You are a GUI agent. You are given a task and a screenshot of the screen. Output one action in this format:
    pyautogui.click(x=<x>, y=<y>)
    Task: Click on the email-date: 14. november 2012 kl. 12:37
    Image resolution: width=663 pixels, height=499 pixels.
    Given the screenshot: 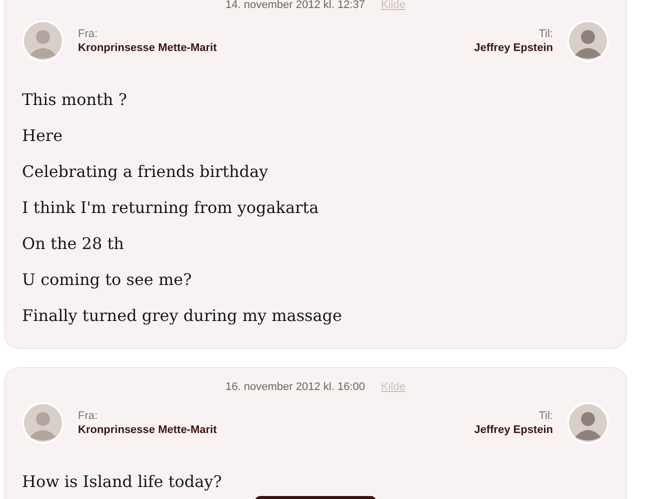 What is the action you would take?
    pyautogui.click(x=295, y=5)
    